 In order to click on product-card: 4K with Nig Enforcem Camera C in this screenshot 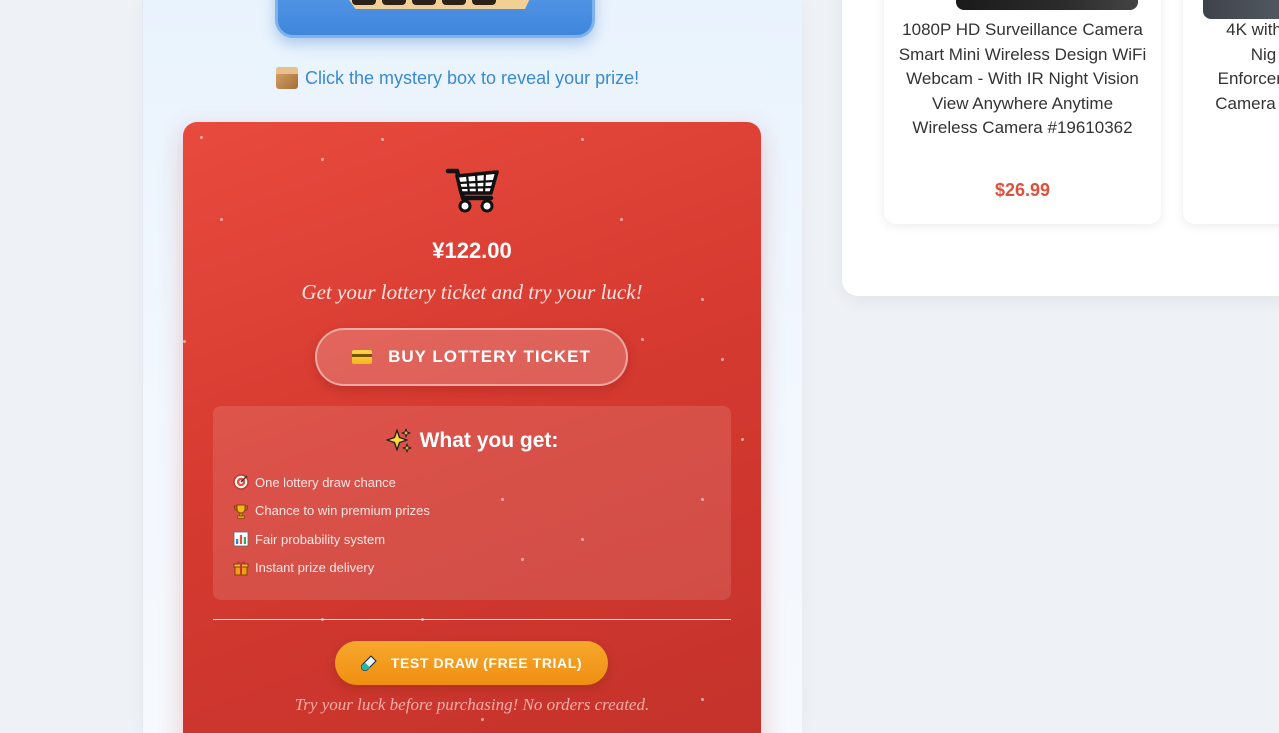, I will do `click(1231, 112)`.